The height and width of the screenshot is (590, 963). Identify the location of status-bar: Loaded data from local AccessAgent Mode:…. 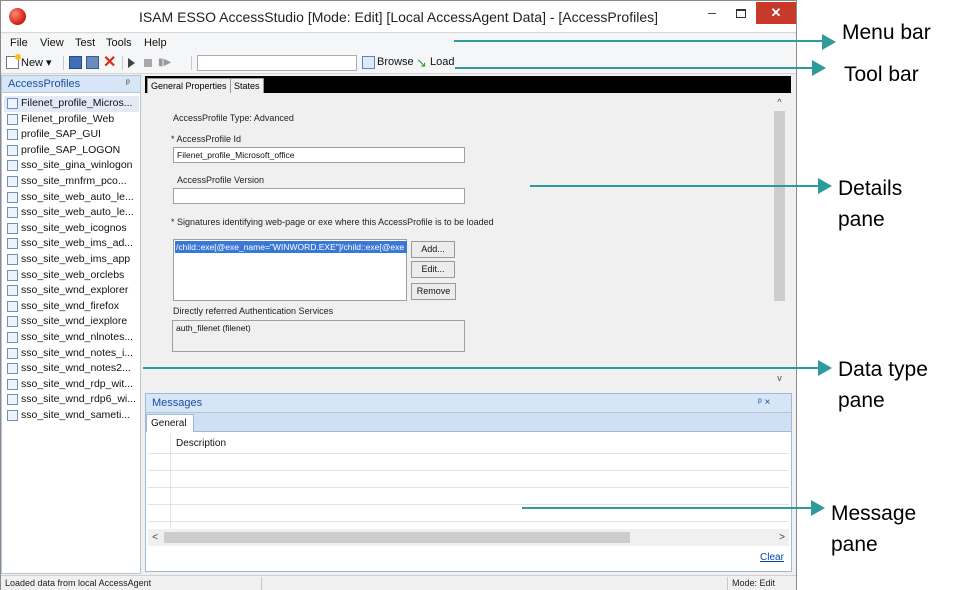
(398, 582).